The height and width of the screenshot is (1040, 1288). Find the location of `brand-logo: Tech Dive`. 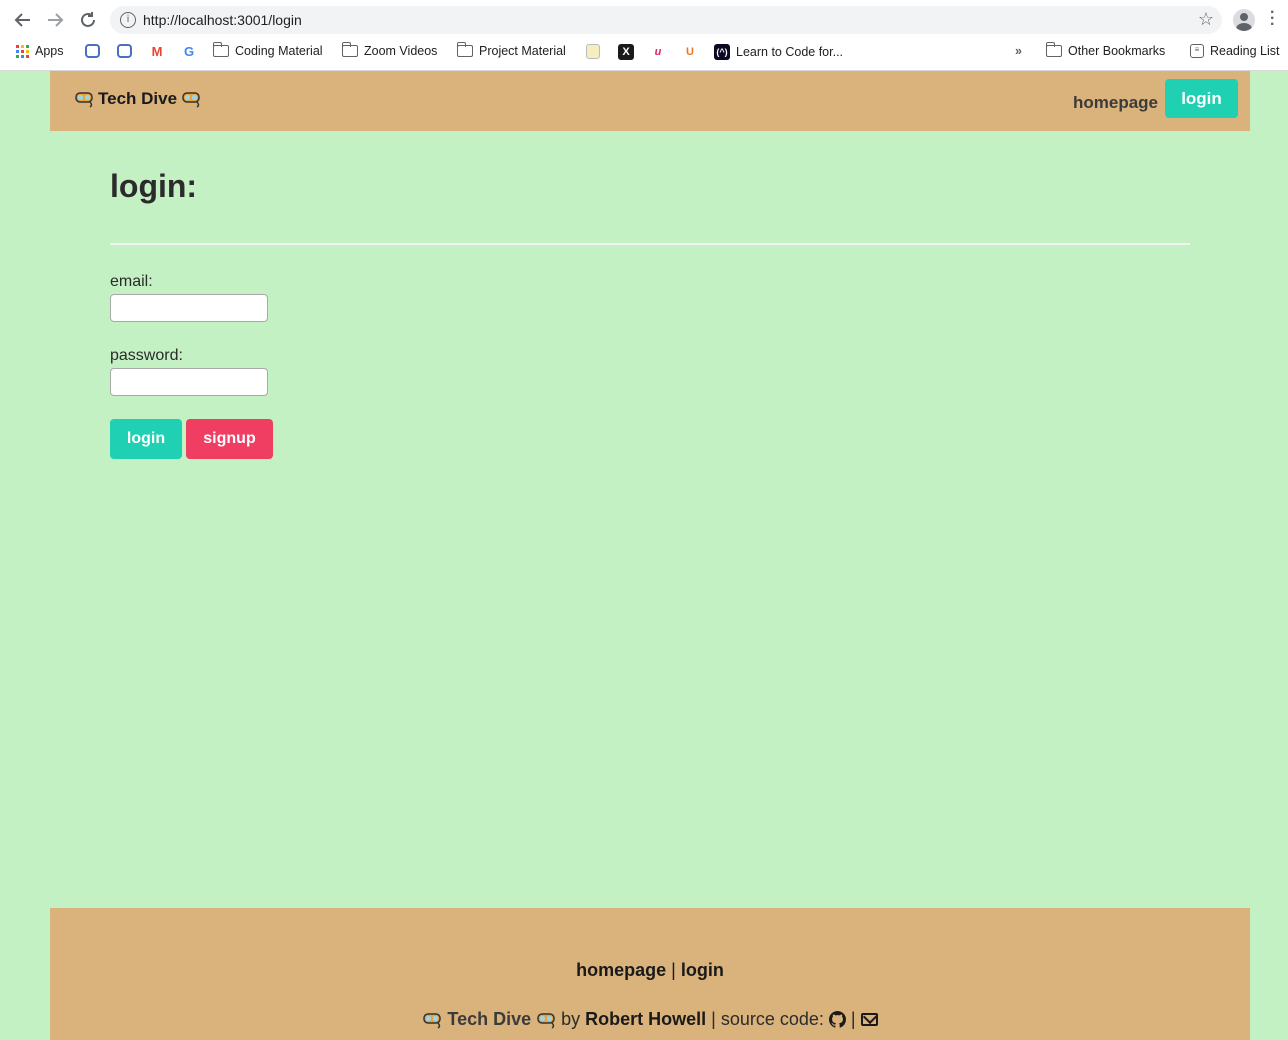

brand-logo: Tech Dive is located at coordinates (137, 99).